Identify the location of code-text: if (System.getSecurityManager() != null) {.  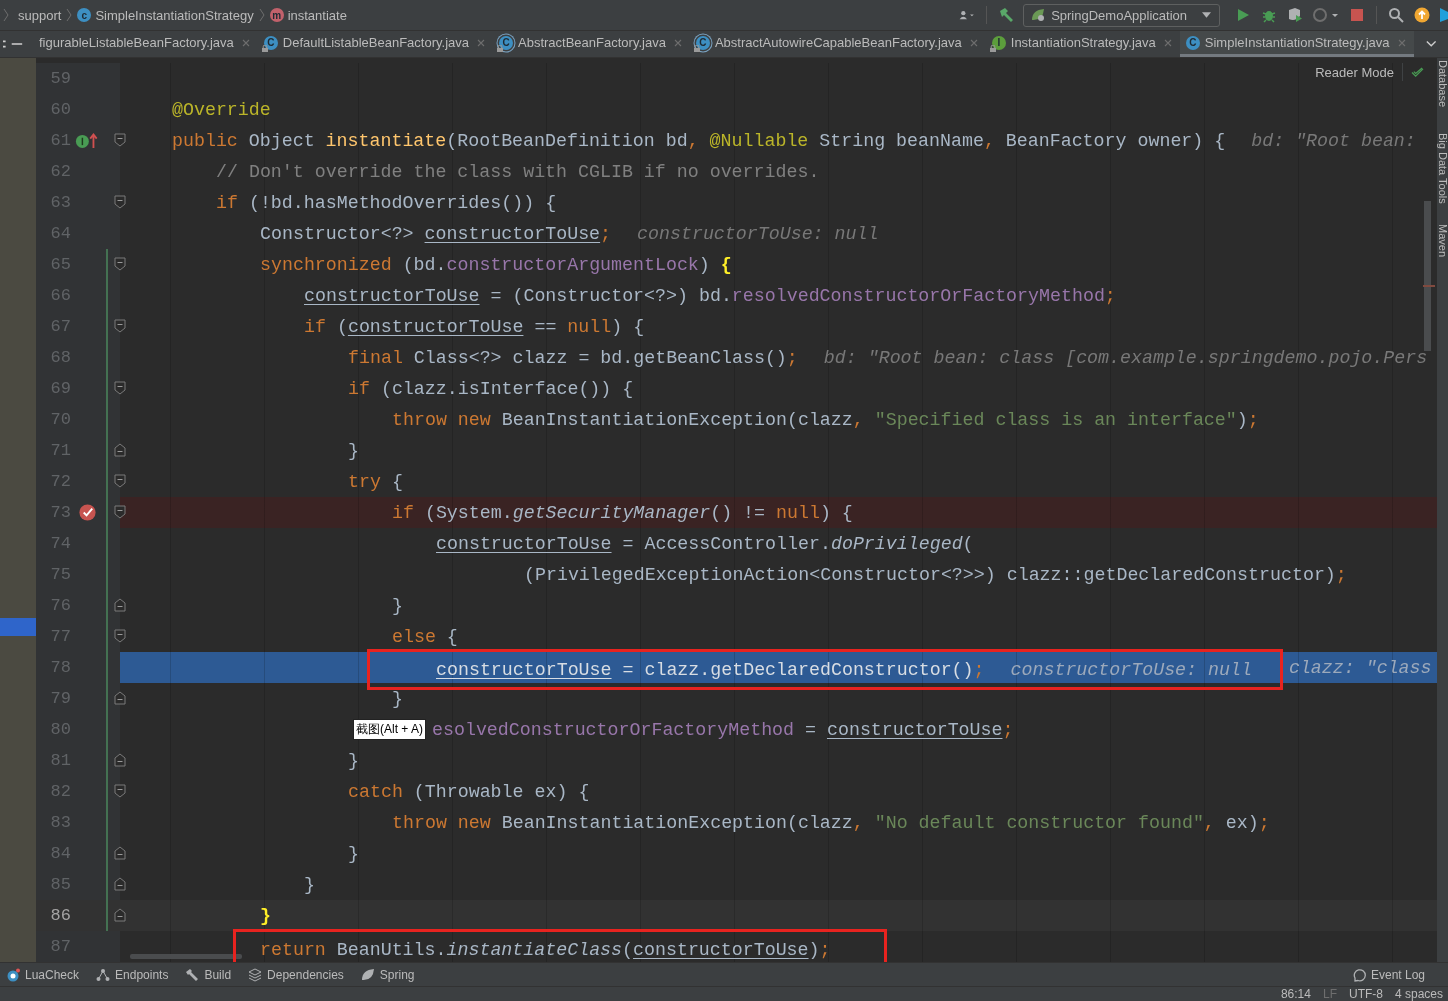
(622, 512).